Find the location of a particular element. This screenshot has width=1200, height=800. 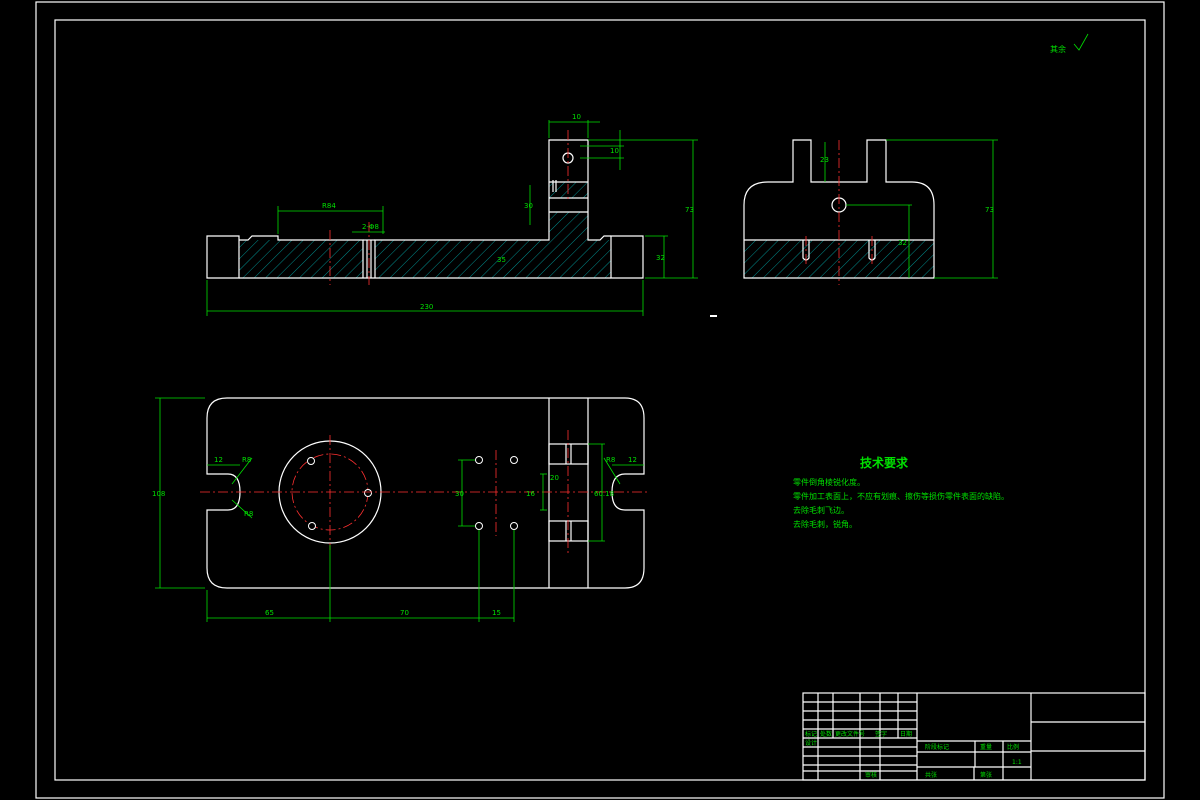

dim-slot-length: R84 is located at coordinates (329, 206).